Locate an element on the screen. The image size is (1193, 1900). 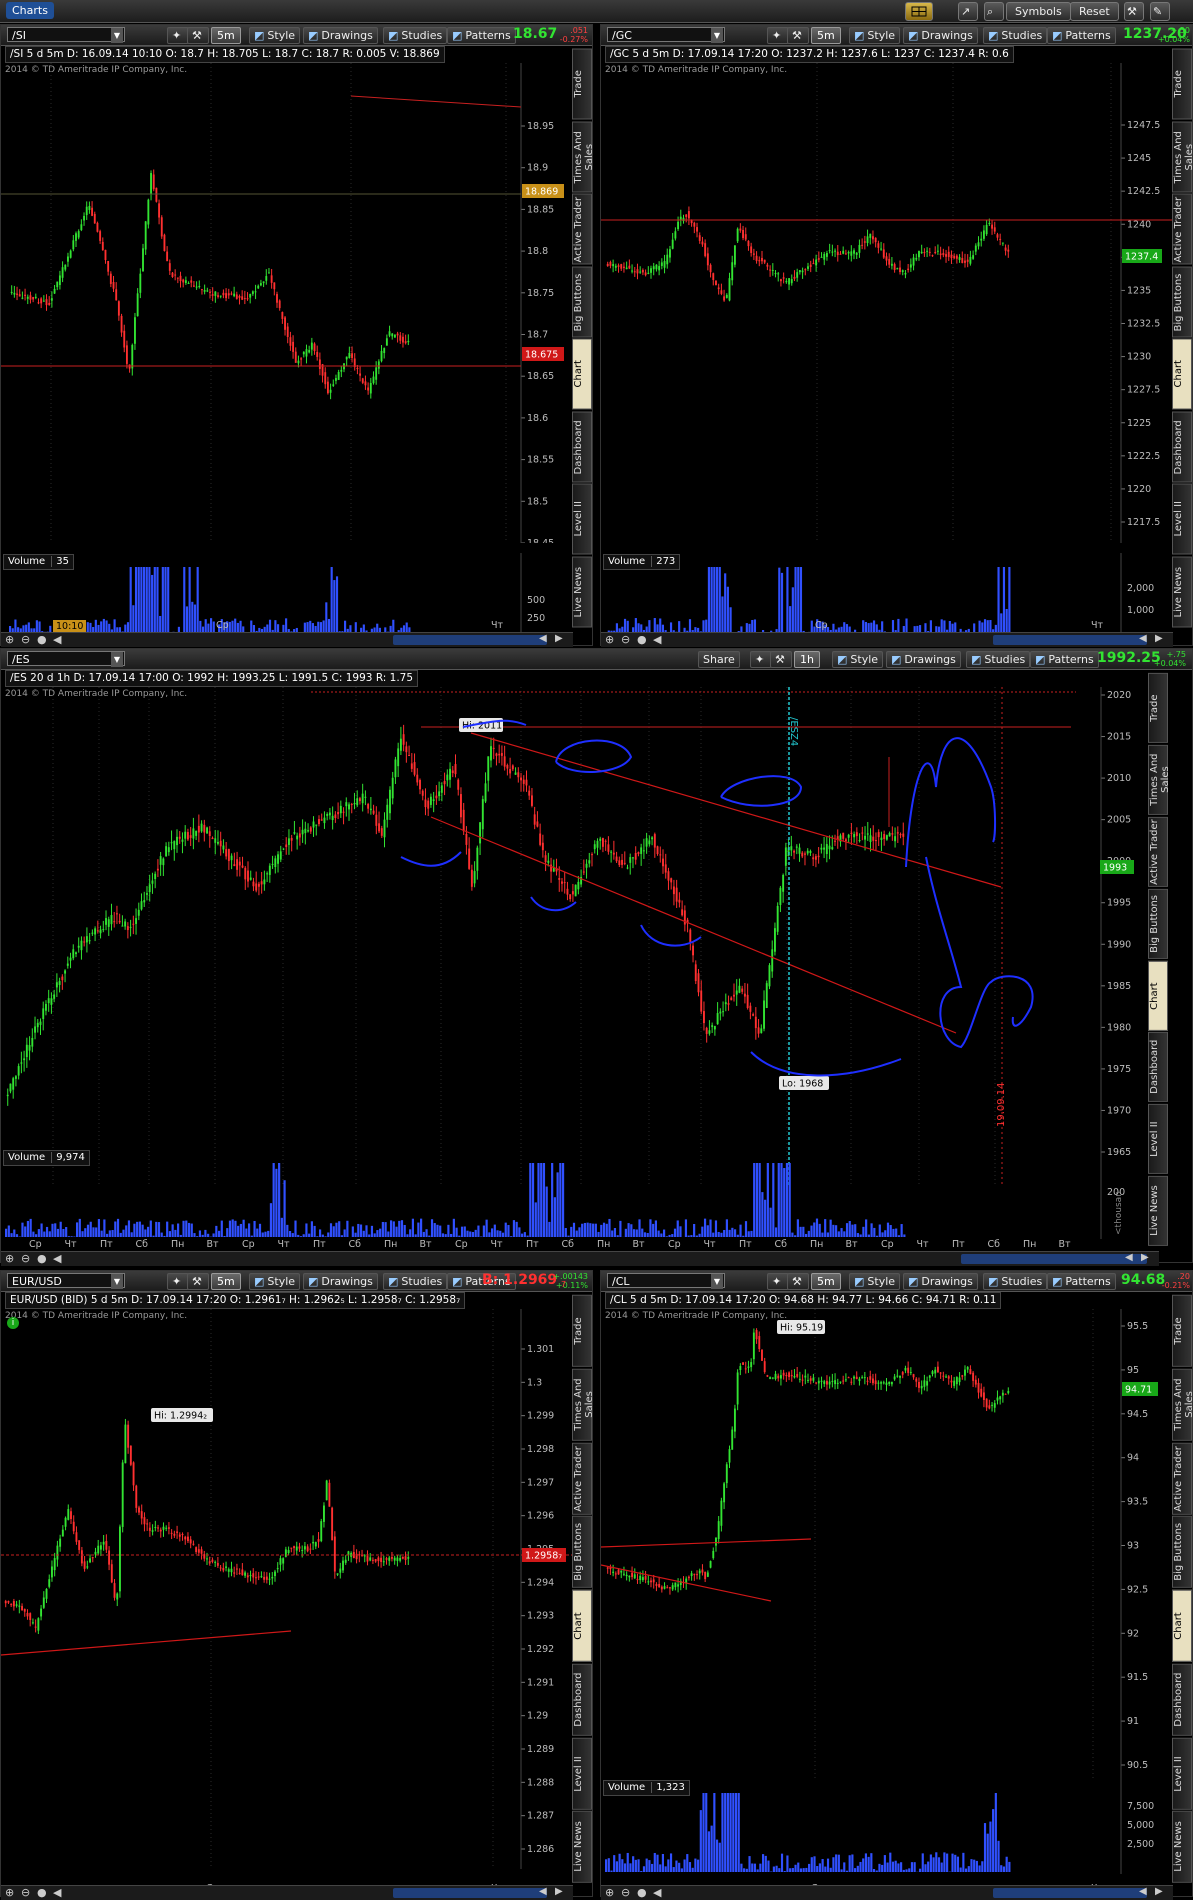
symbol-input: /SI▼ is located at coordinates (66, 34).